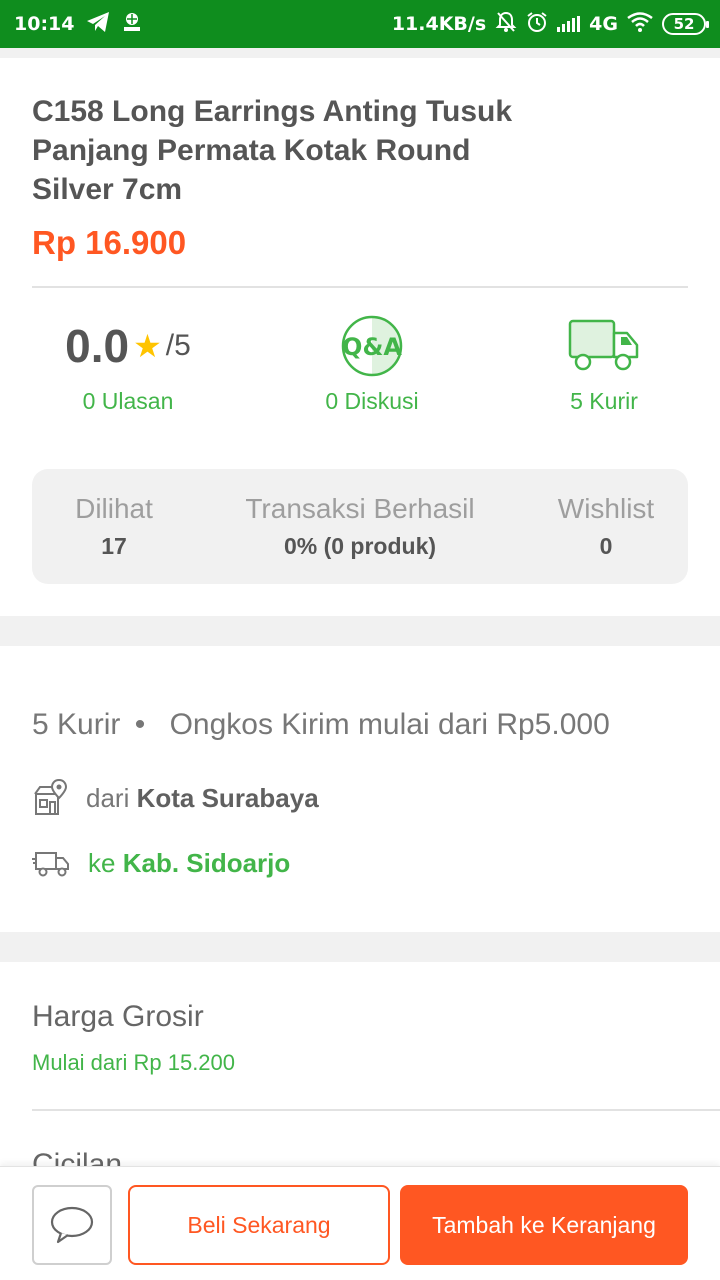 The height and width of the screenshot is (1280, 720). Describe the element at coordinates (147, 346) in the screenshot. I see `star-icon: ★` at that location.